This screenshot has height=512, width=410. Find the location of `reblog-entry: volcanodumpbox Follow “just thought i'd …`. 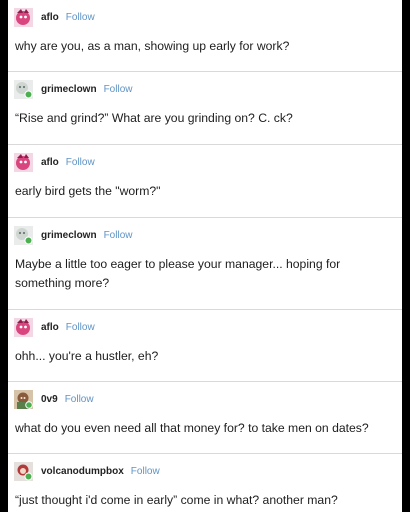

reblog-entry: volcanodumpbox Follow “just thought i'd … is located at coordinates (205, 483).